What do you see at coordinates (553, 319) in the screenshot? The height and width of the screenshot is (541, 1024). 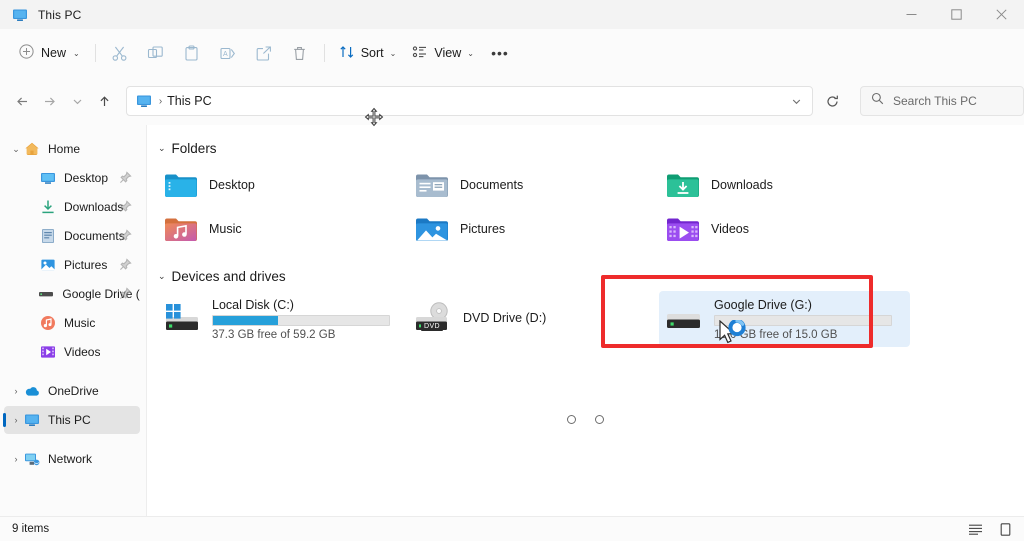 I see `drive-info: DVD Drive (D:)` at bounding box center [553, 319].